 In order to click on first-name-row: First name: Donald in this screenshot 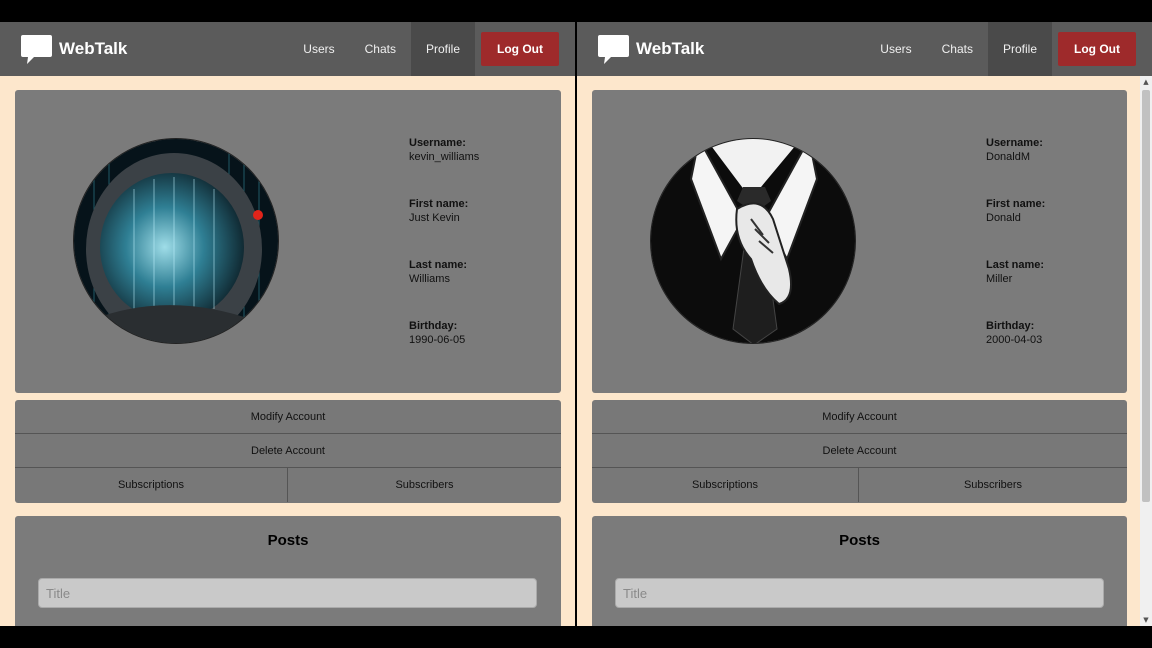, I will do `click(1015, 228)`.